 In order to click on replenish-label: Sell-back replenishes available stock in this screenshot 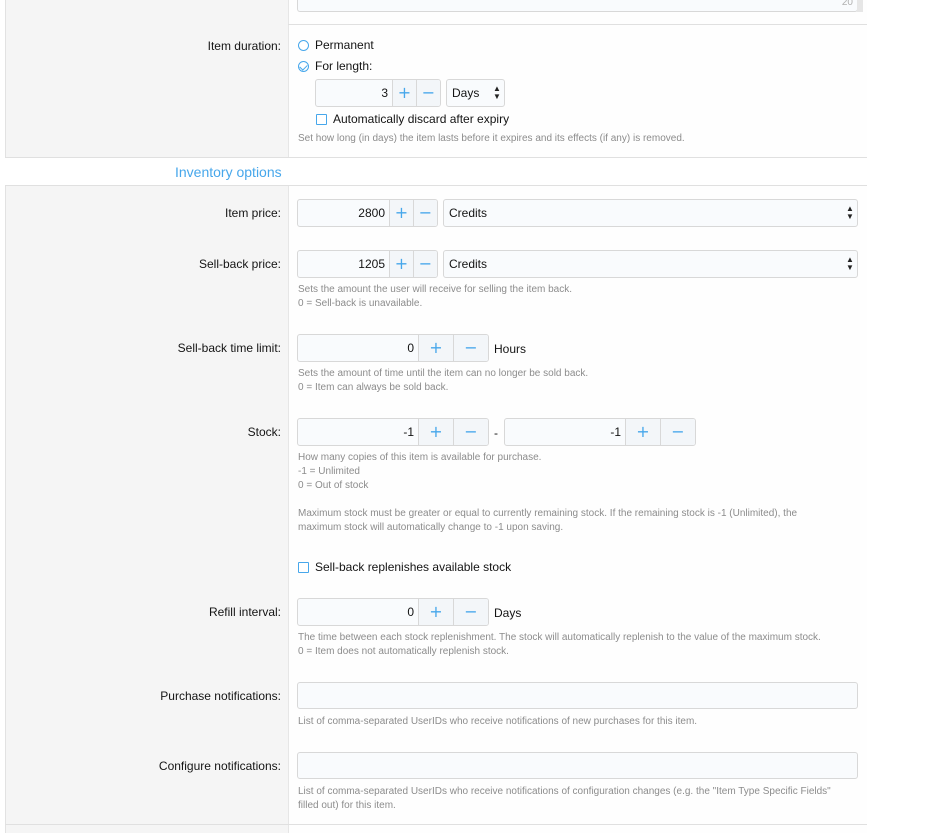, I will do `click(413, 567)`.